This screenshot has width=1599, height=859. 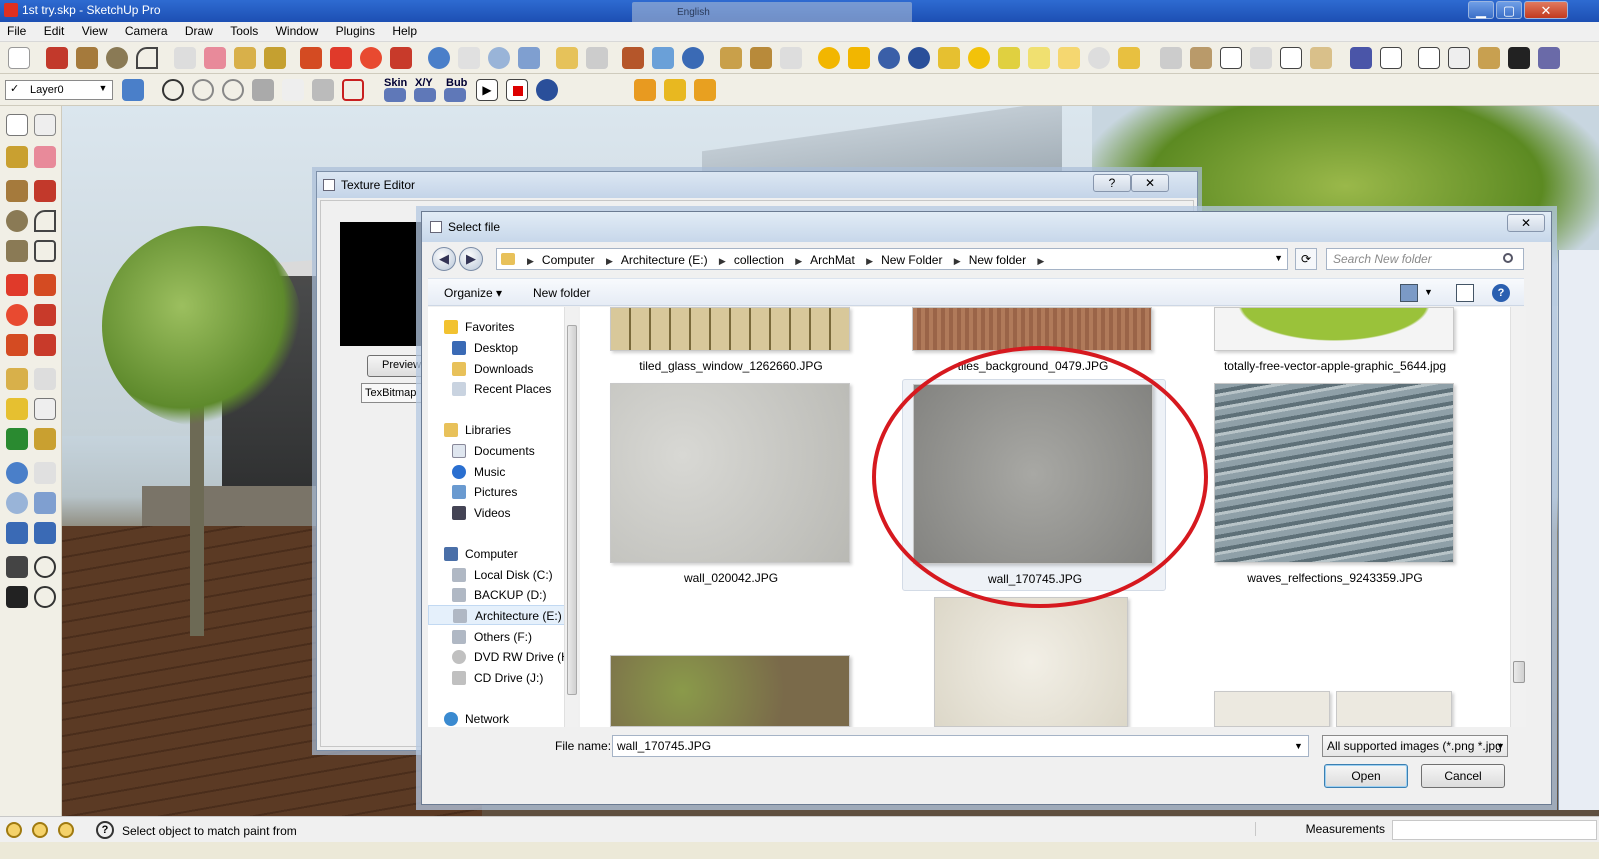 I want to click on file-tile: waves_relfections_9243359.JPG, so click(x=1335, y=488).